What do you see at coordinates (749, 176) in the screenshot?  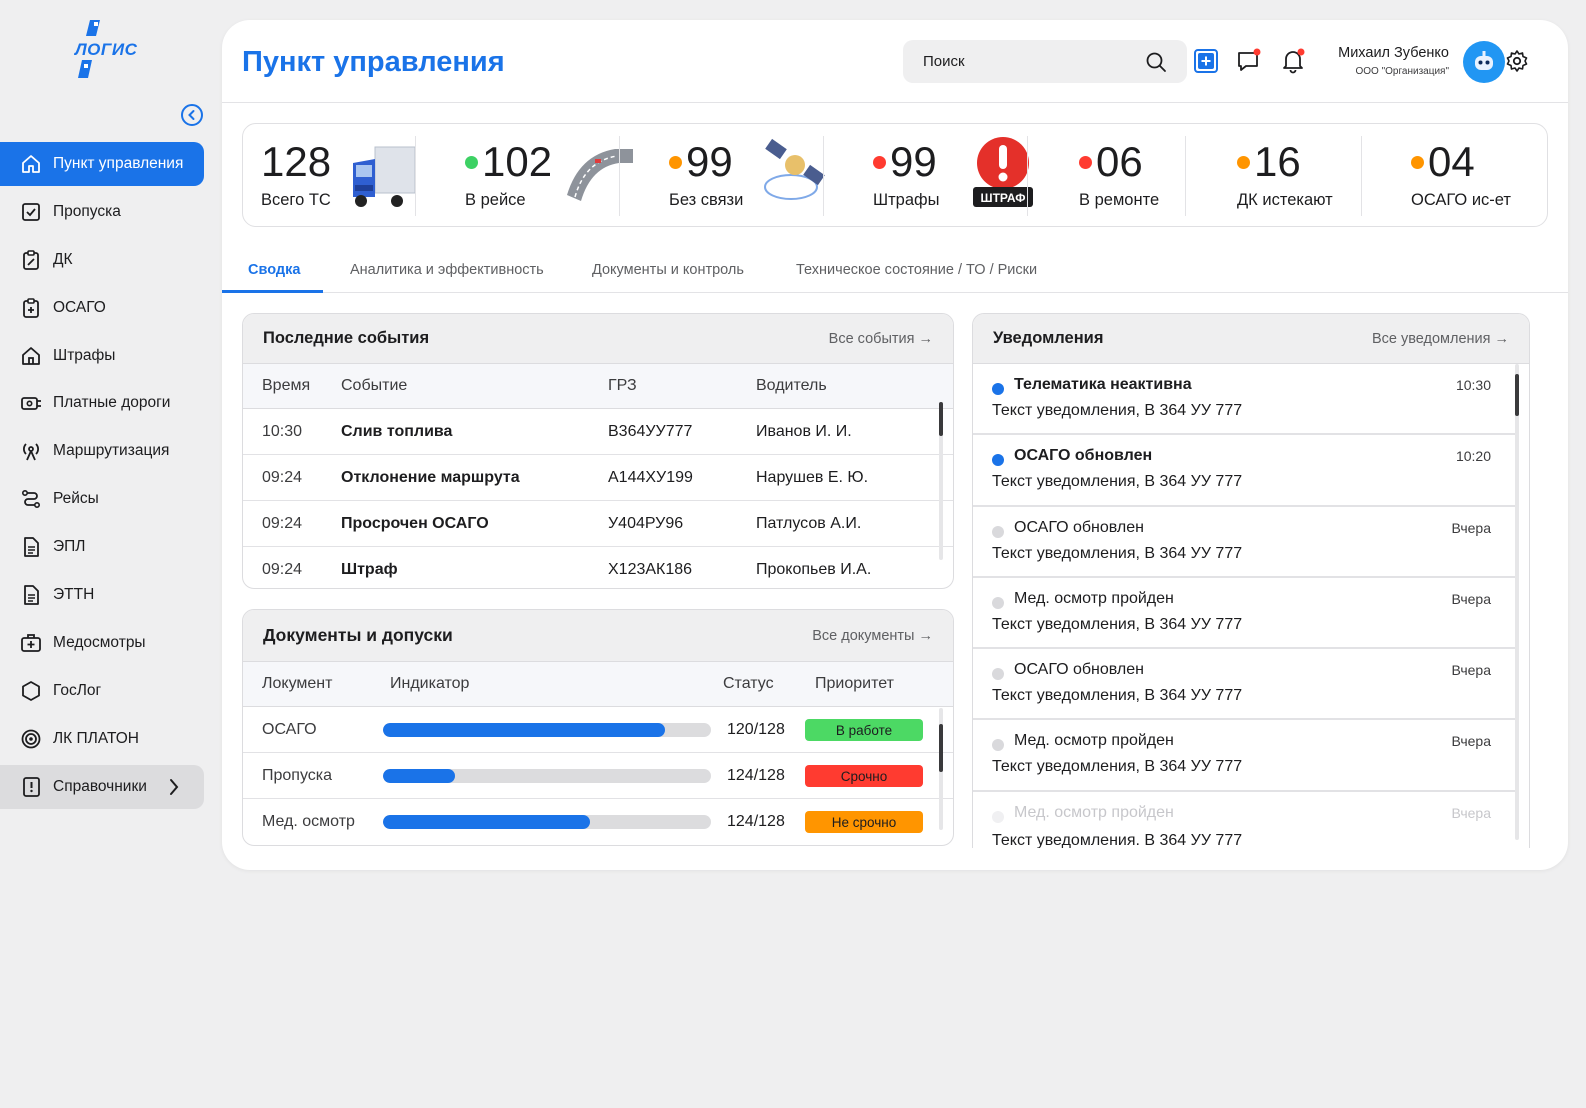 I see `stat-no-connection: 99 Без связи` at bounding box center [749, 176].